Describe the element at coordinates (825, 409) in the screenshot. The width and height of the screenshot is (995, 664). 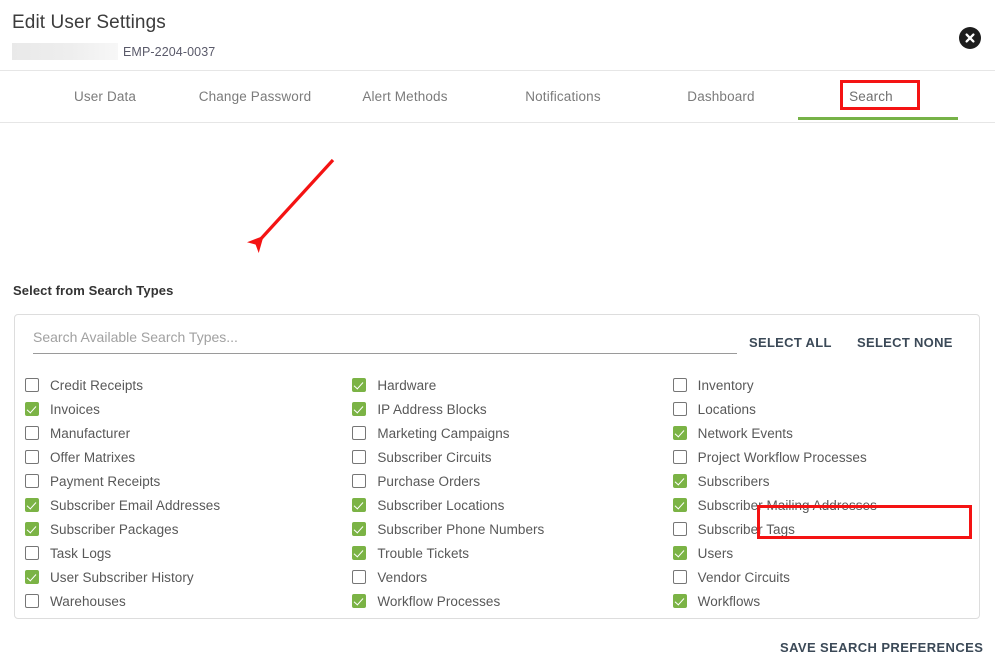
I see `search-type-checkbox-row: Locations` at that location.